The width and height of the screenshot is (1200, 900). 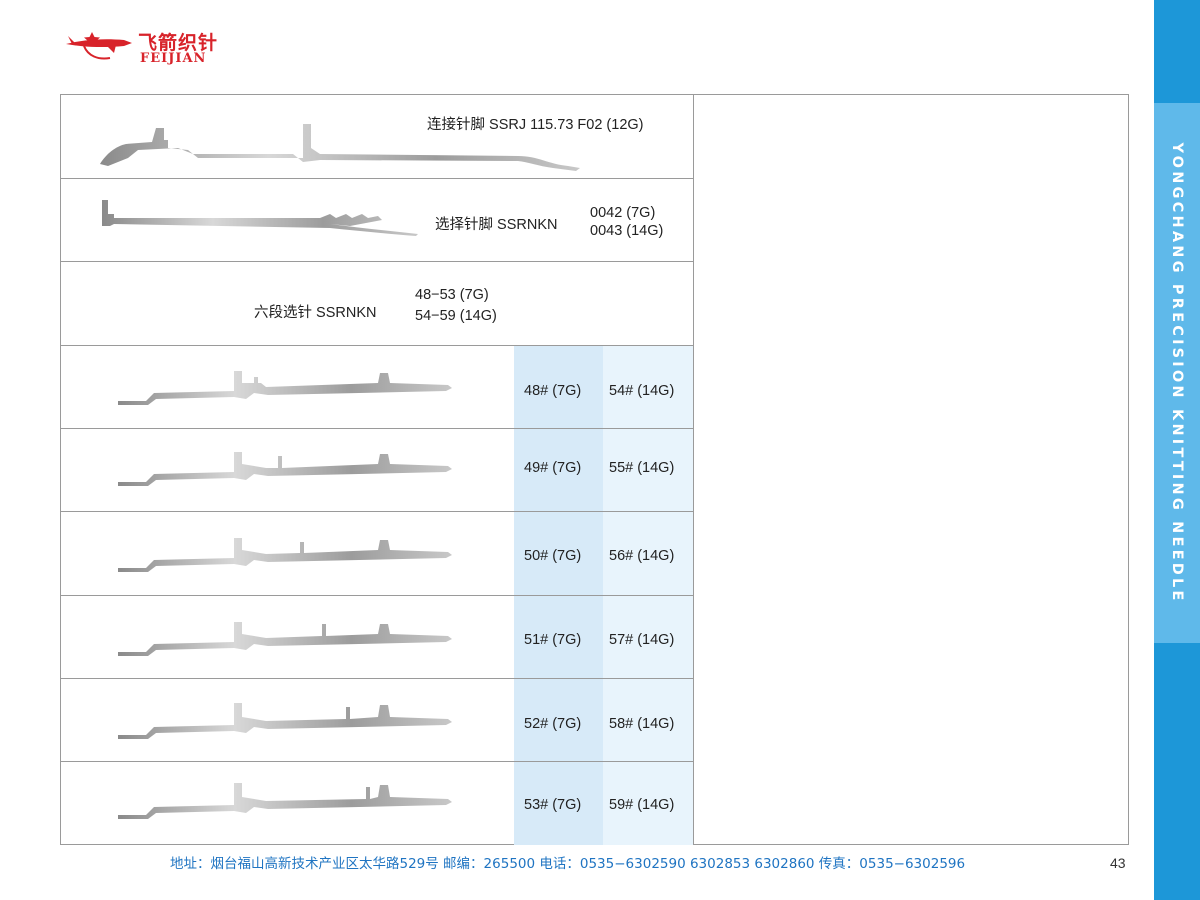 What do you see at coordinates (496, 225) in the screenshot?
I see `product-name-selector: 选择针脚 SSRNKN` at bounding box center [496, 225].